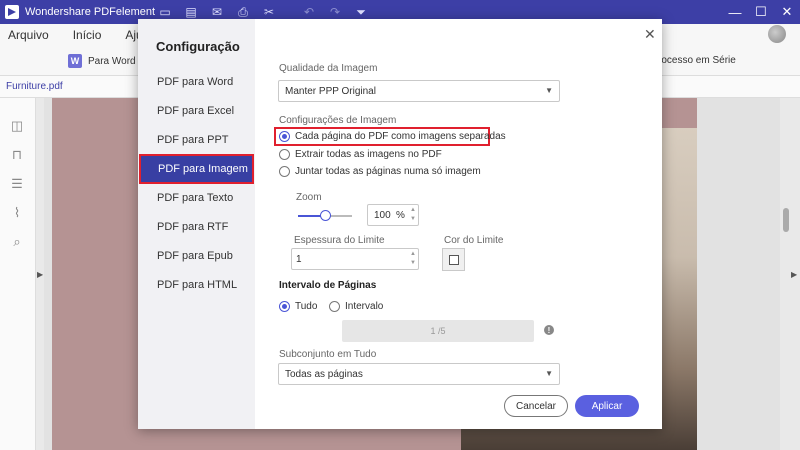  Describe the element at coordinates (196, 198) in the screenshot. I see `nav-pdf-text: PDF para Texto` at that location.